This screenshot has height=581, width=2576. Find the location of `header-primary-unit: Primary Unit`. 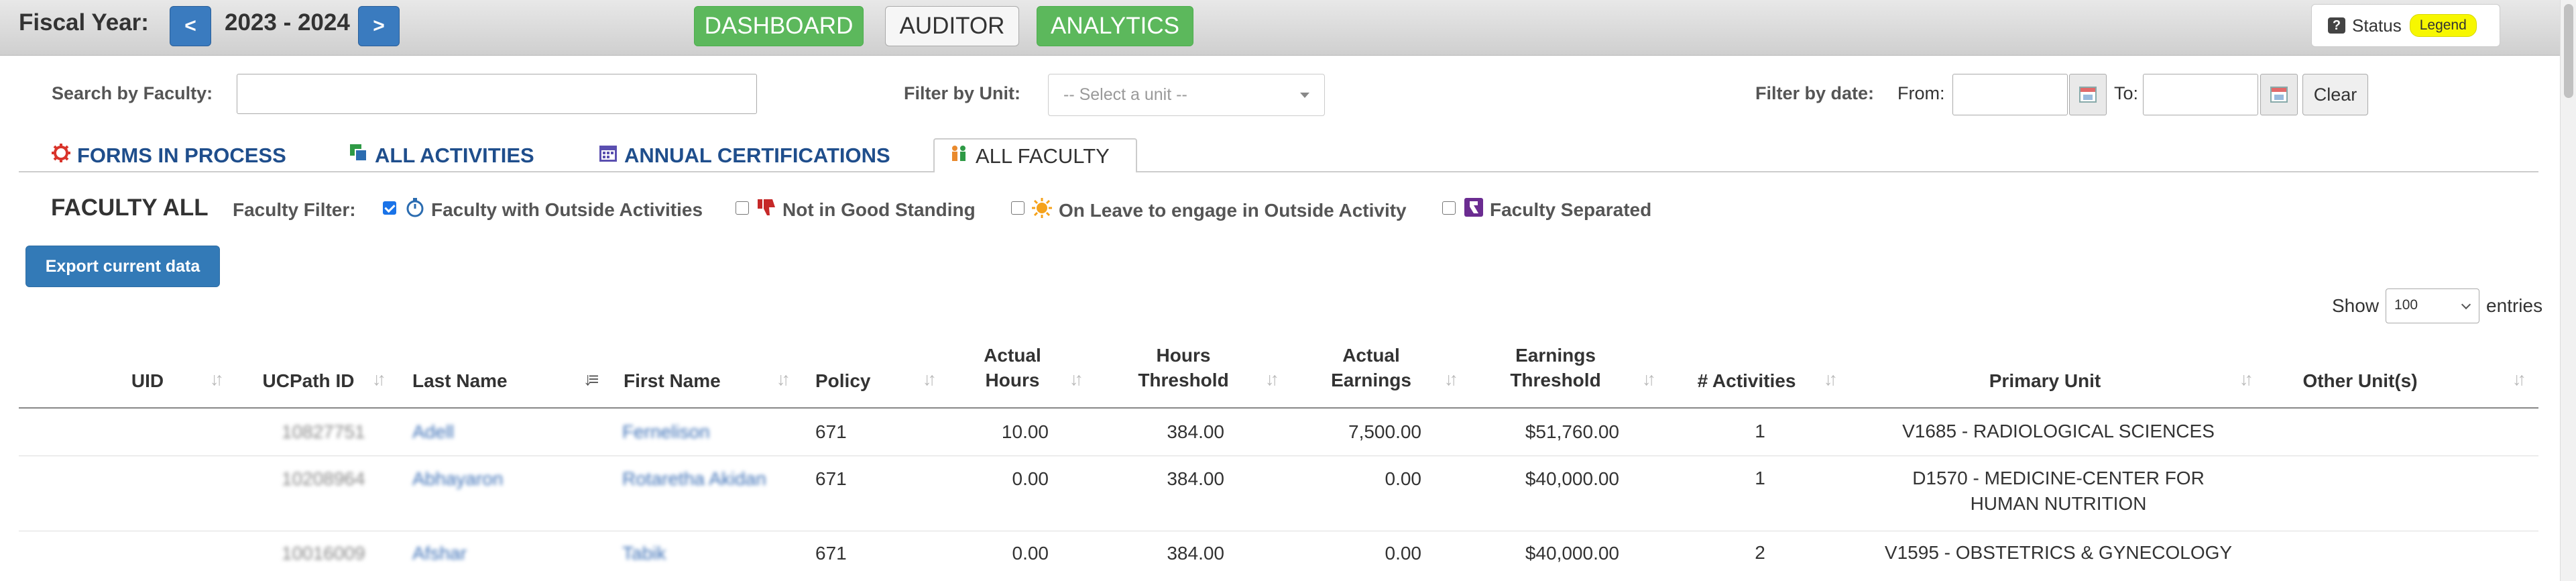

header-primary-unit: Primary Unit is located at coordinates (2045, 381).